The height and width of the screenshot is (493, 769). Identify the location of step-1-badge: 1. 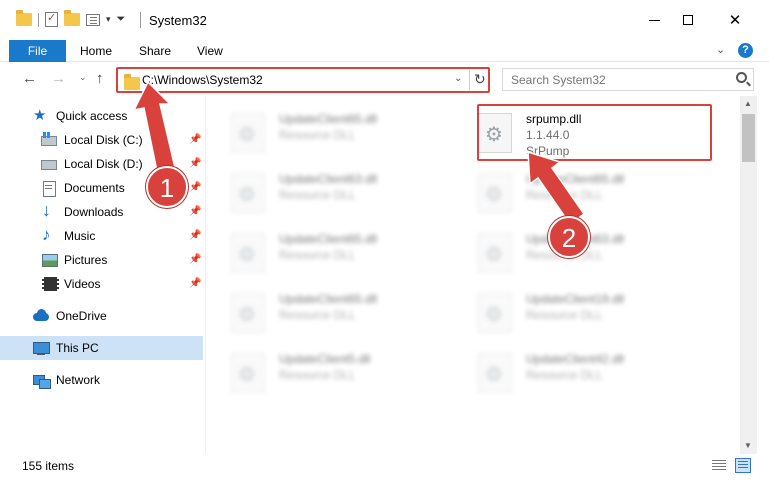
(167, 187).